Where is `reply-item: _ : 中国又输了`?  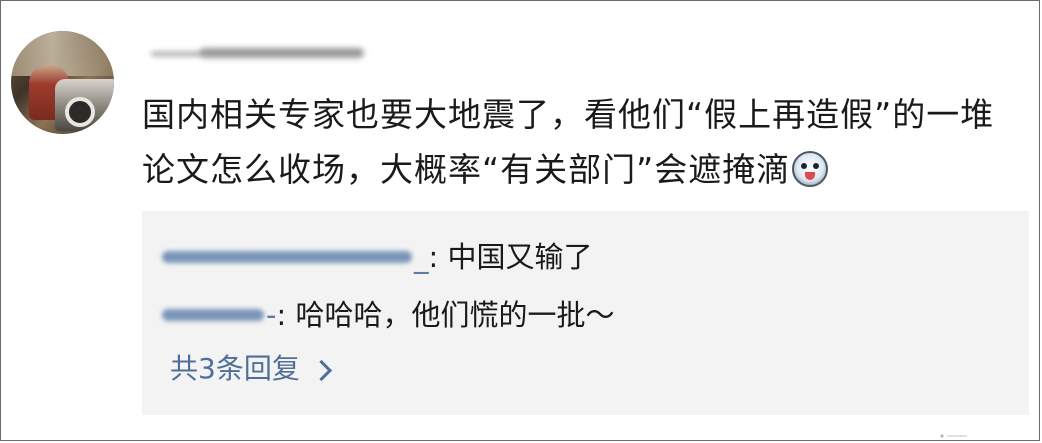
reply-item: _ : 中国又输了 is located at coordinates (377, 257).